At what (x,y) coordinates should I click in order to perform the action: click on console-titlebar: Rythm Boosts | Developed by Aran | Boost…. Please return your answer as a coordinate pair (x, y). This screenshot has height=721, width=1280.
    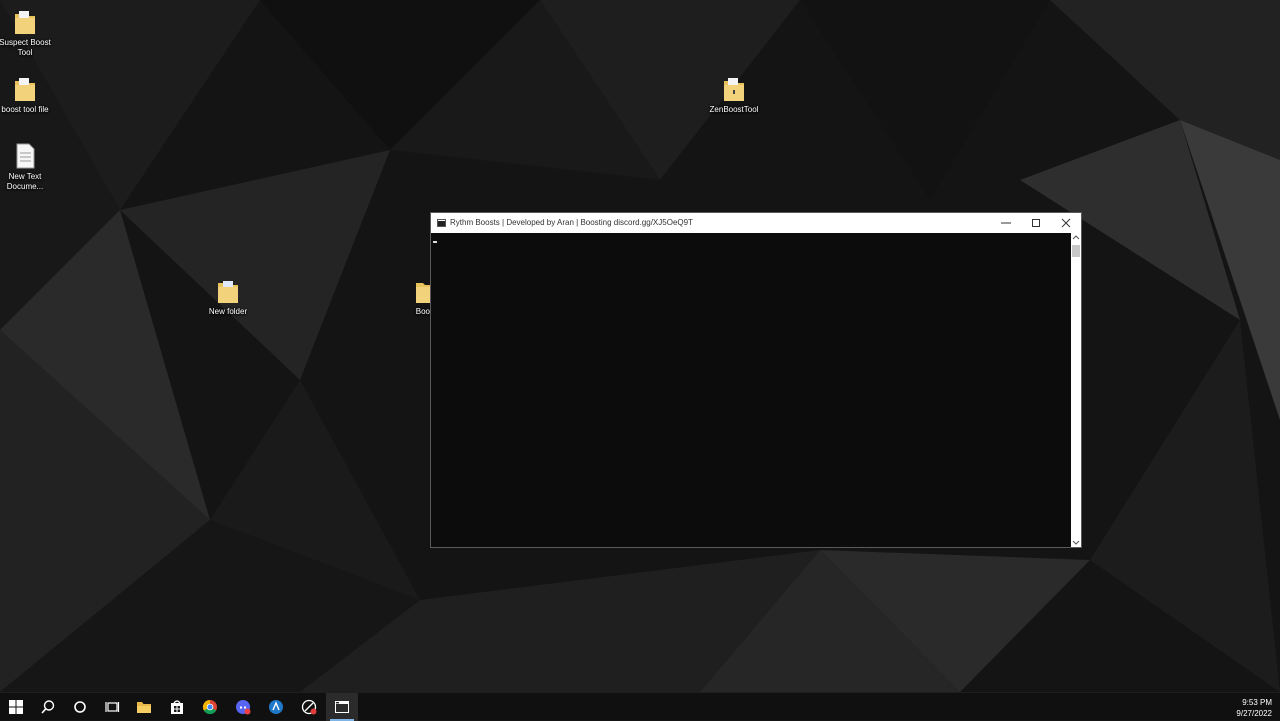
    Looking at the image, I should click on (756, 223).